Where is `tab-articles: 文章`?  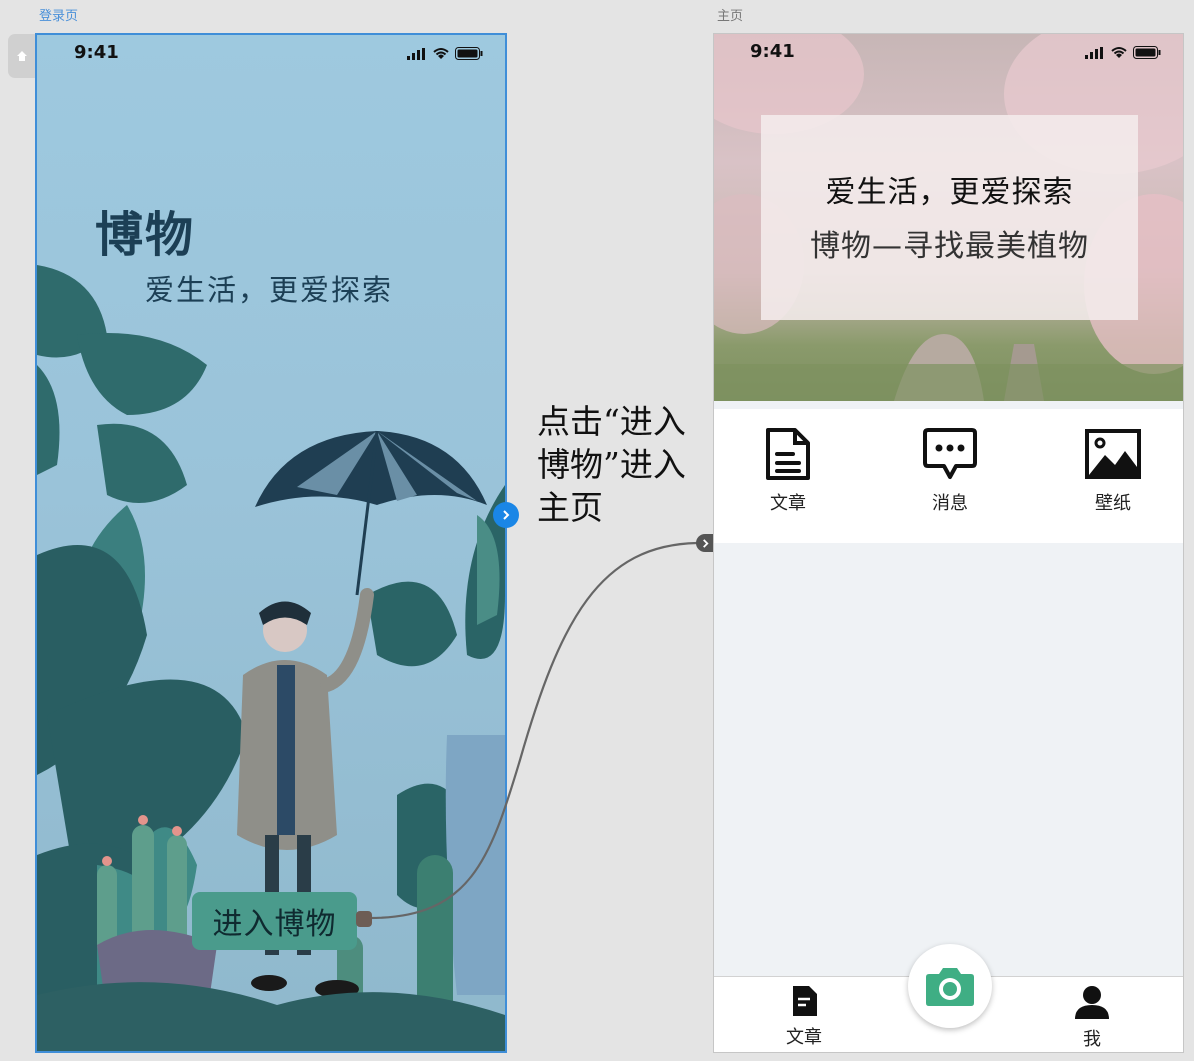
tab-articles: 文章 is located at coordinates (804, 1017).